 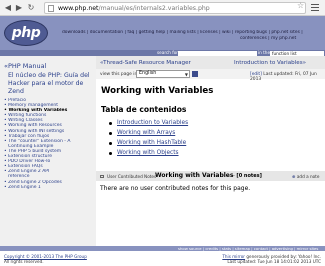 What do you see at coordinates (270, 63) in the screenshot?
I see `next-page-link: Introduction to Variables»` at bounding box center [270, 63].